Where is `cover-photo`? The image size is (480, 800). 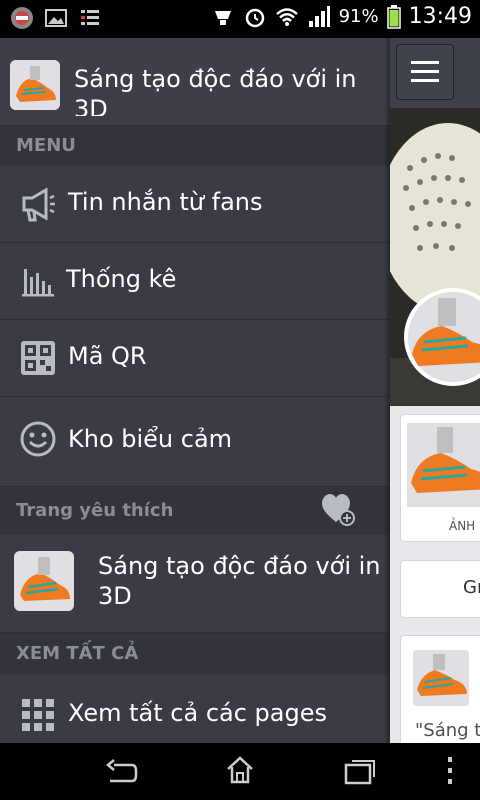
cover-photo is located at coordinates (435, 257).